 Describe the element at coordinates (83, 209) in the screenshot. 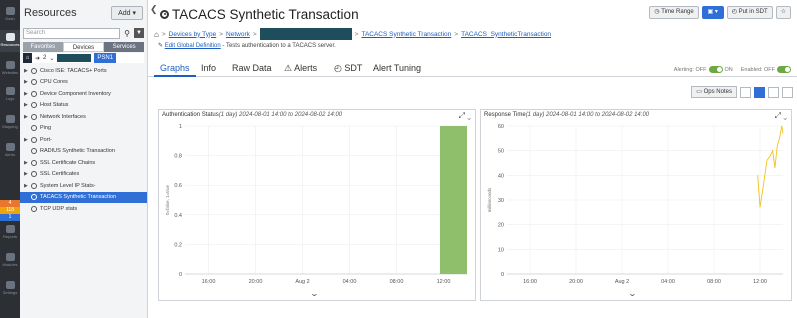

I see `tree-item: TCP UDP stats` at that location.